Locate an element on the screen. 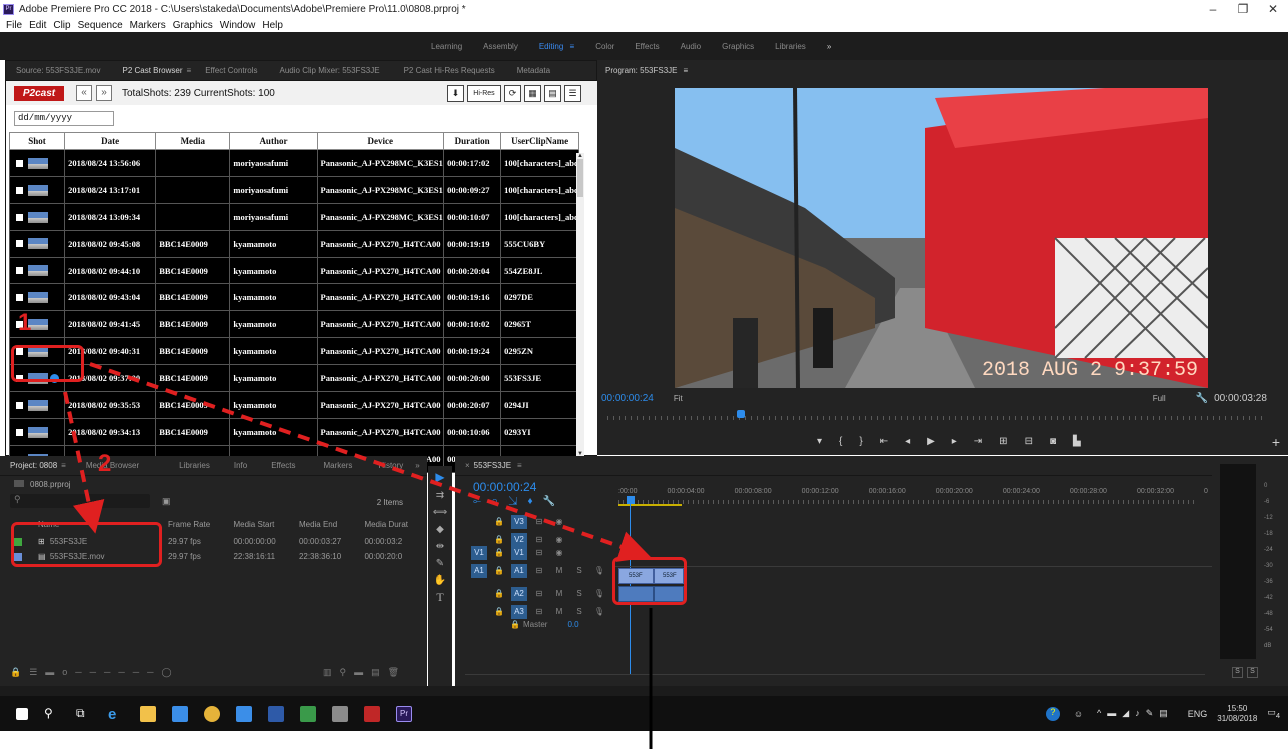  timeline-scrollbar is located at coordinates (835, 677).